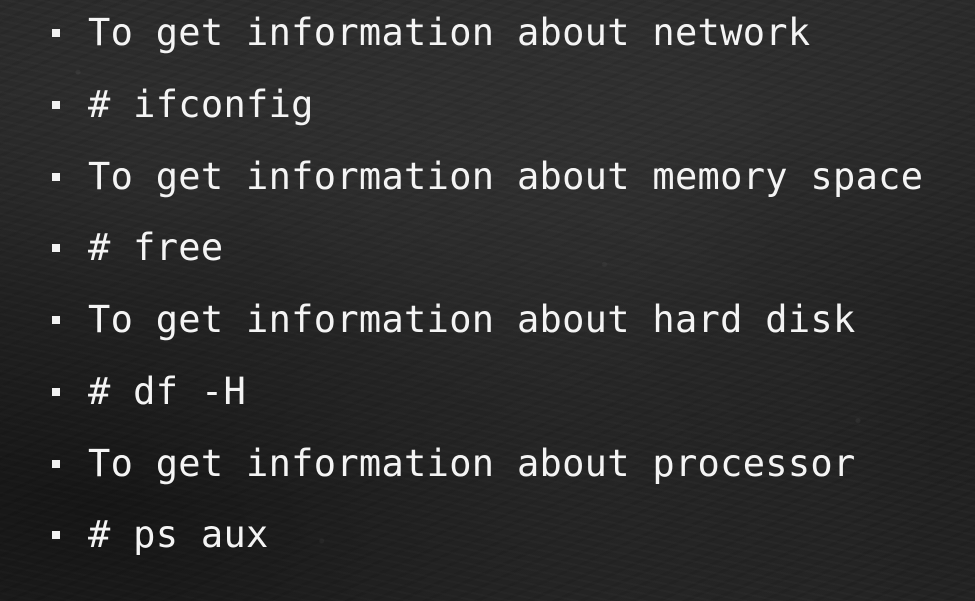  What do you see at coordinates (472, 463) in the screenshot?
I see `bullet-text: To get information about processor` at bounding box center [472, 463].